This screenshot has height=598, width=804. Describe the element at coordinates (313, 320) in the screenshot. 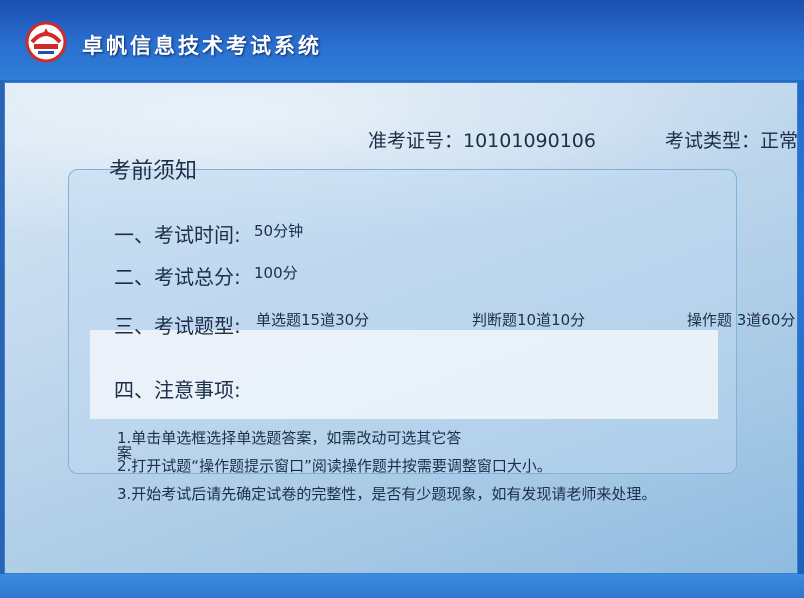

I see `question-type-single: 单选题15道30分` at that location.